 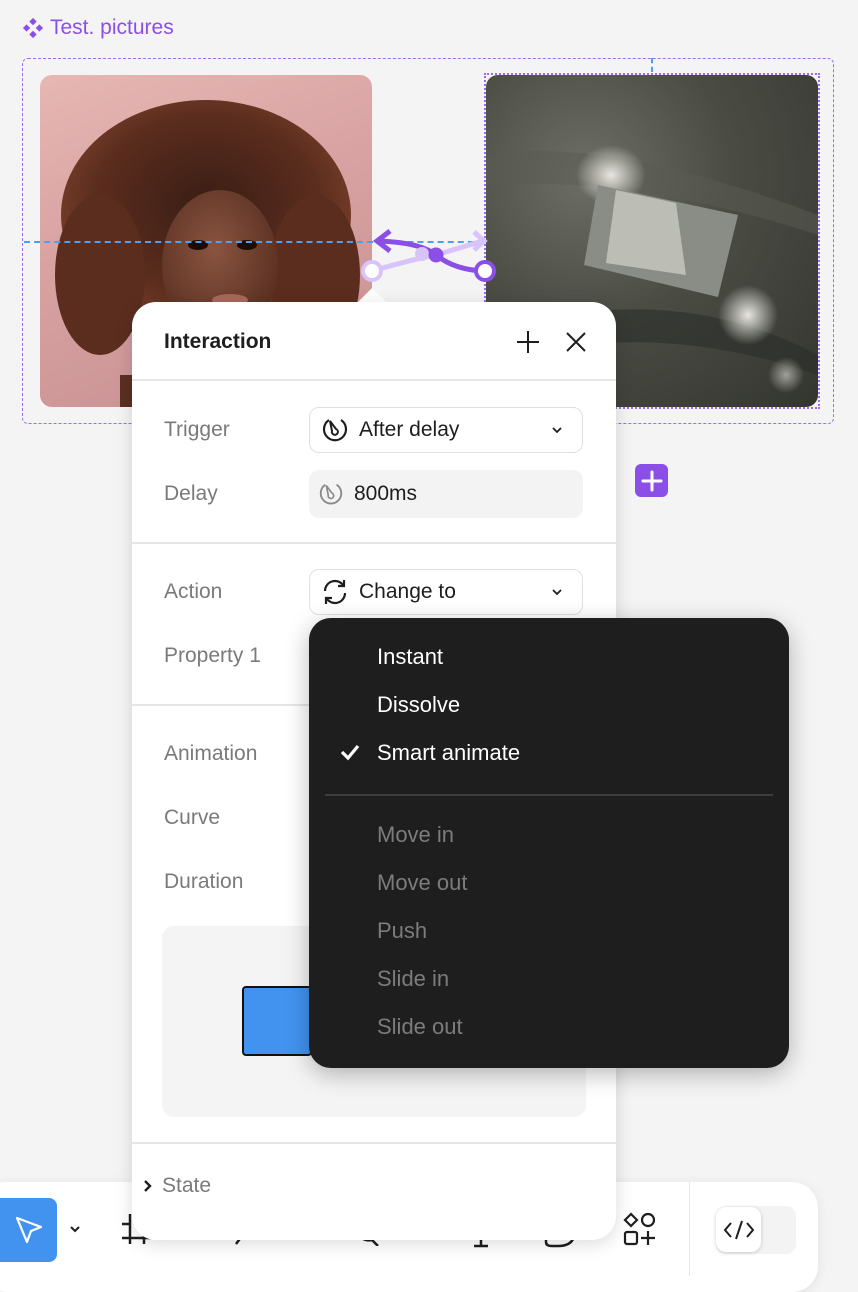 What do you see at coordinates (350, 752) in the screenshot?
I see `checkmark-icon` at bounding box center [350, 752].